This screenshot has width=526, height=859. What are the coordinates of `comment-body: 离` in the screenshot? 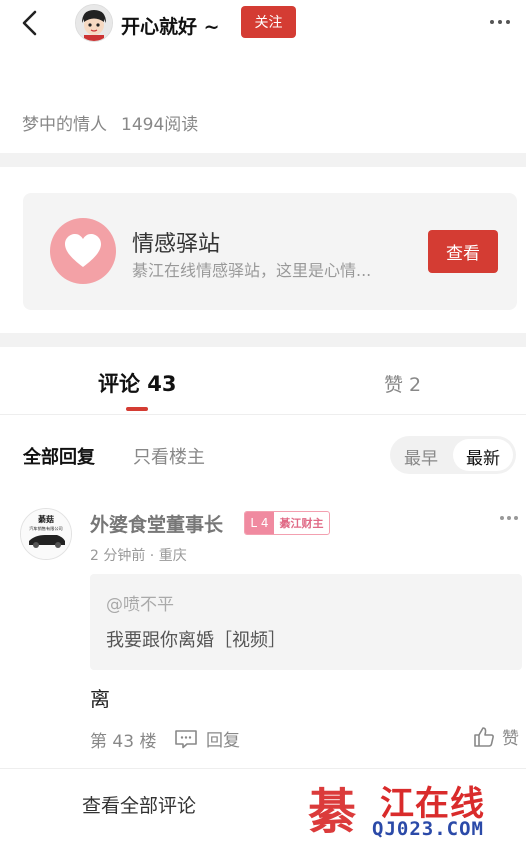 It's located at (100, 699).